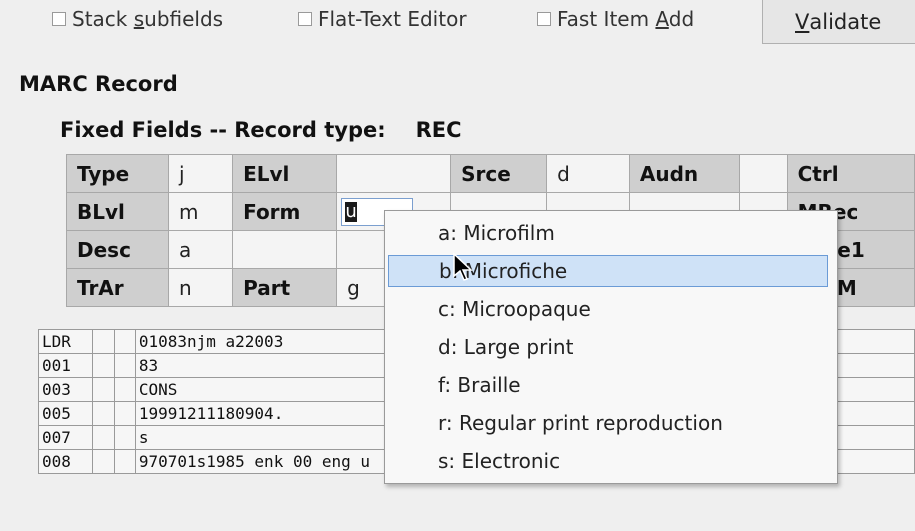 The image size is (915, 531). Describe the element at coordinates (684, 173) in the screenshot. I see `fixed-field-label: Audn` at that location.